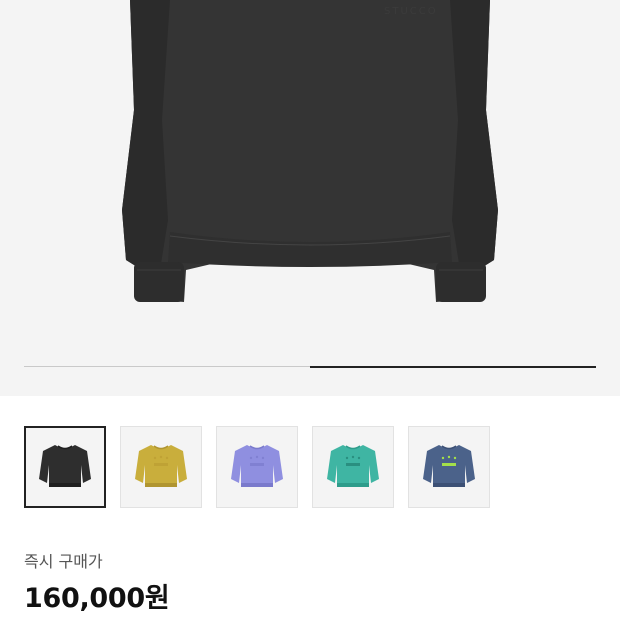  What do you see at coordinates (63, 561) in the screenshot?
I see `instant-buy-price-label: 즉시 구매가` at bounding box center [63, 561].